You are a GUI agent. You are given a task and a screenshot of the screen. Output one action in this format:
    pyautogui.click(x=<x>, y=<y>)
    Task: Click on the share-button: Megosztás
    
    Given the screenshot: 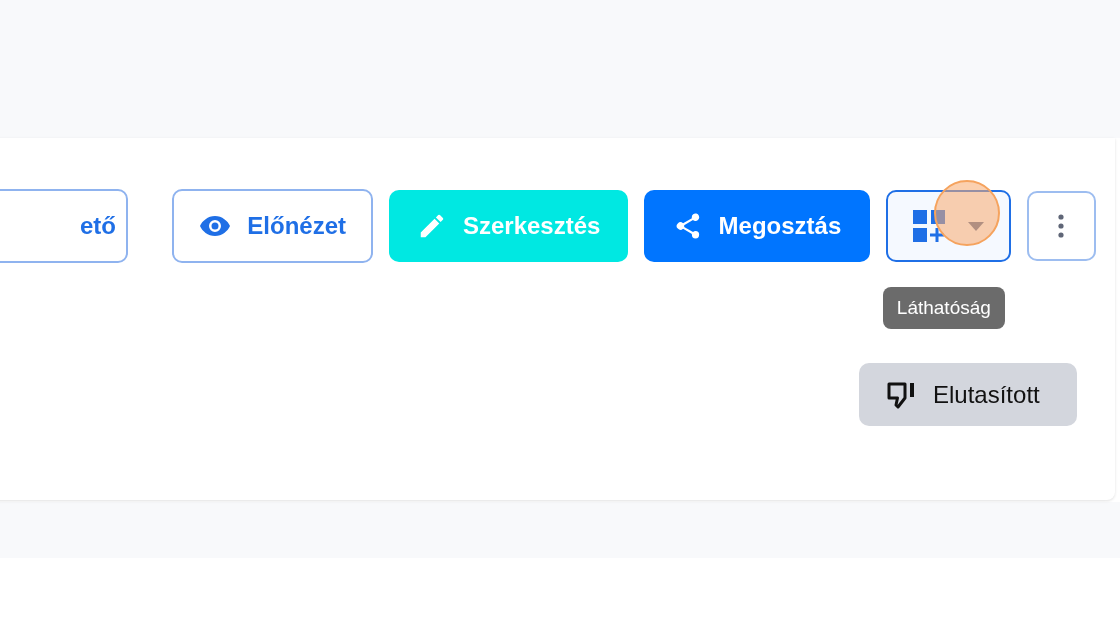 What is the action you would take?
    pyautogui.click(x=757, y=226)
    